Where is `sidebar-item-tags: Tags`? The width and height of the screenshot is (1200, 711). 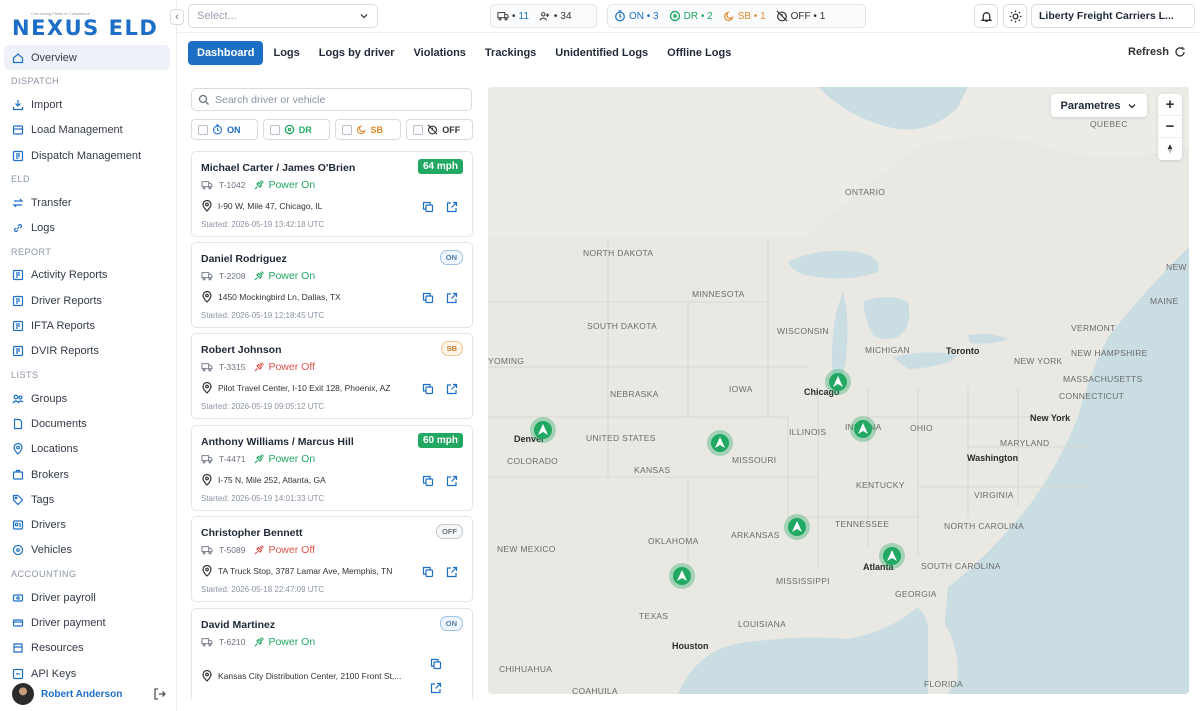
sidebar-item-tags: Tags is located at coordinates (87, 499).